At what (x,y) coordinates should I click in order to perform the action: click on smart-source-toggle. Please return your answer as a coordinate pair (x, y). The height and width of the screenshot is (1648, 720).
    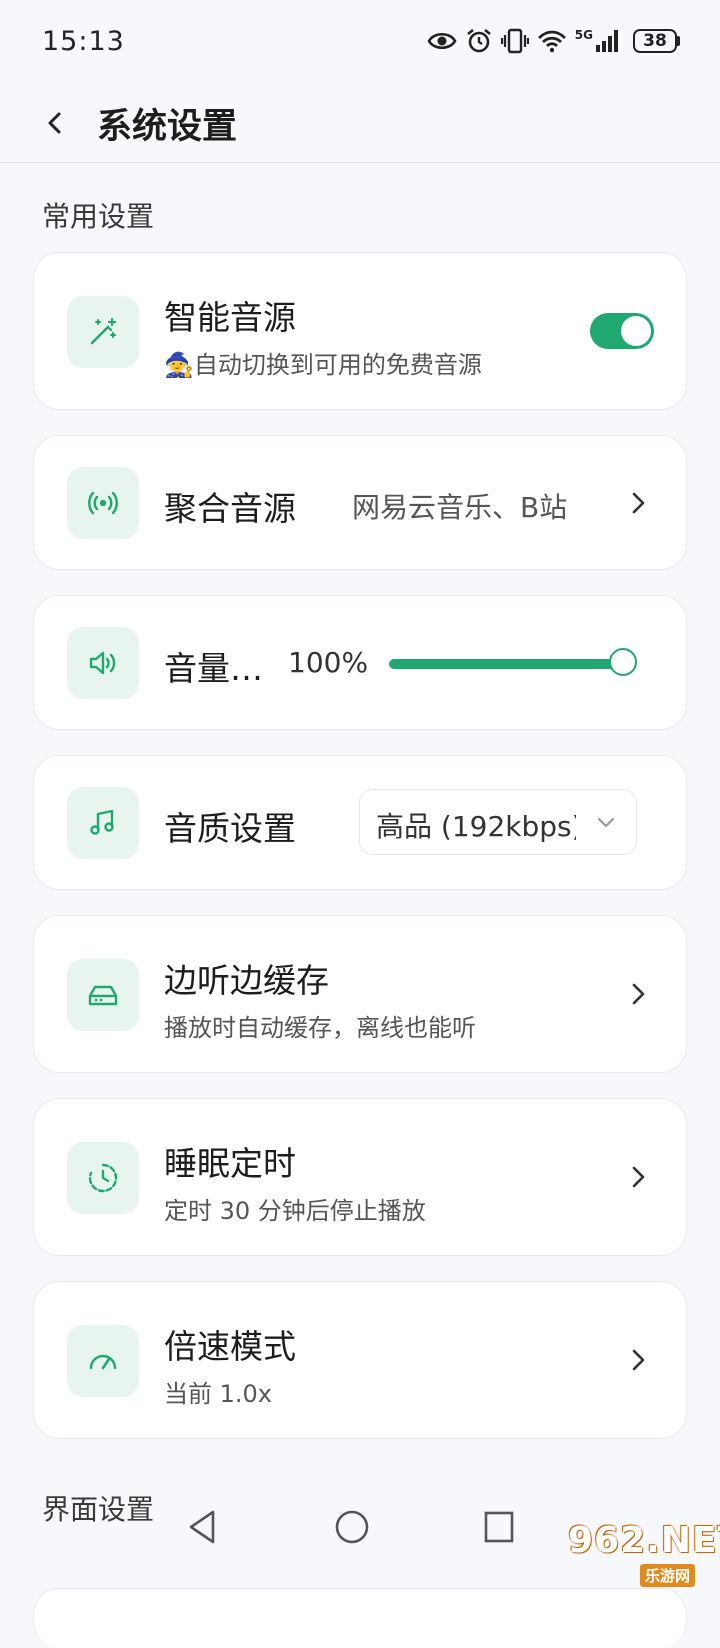
    Looking at the image, I should click on (622, 331).